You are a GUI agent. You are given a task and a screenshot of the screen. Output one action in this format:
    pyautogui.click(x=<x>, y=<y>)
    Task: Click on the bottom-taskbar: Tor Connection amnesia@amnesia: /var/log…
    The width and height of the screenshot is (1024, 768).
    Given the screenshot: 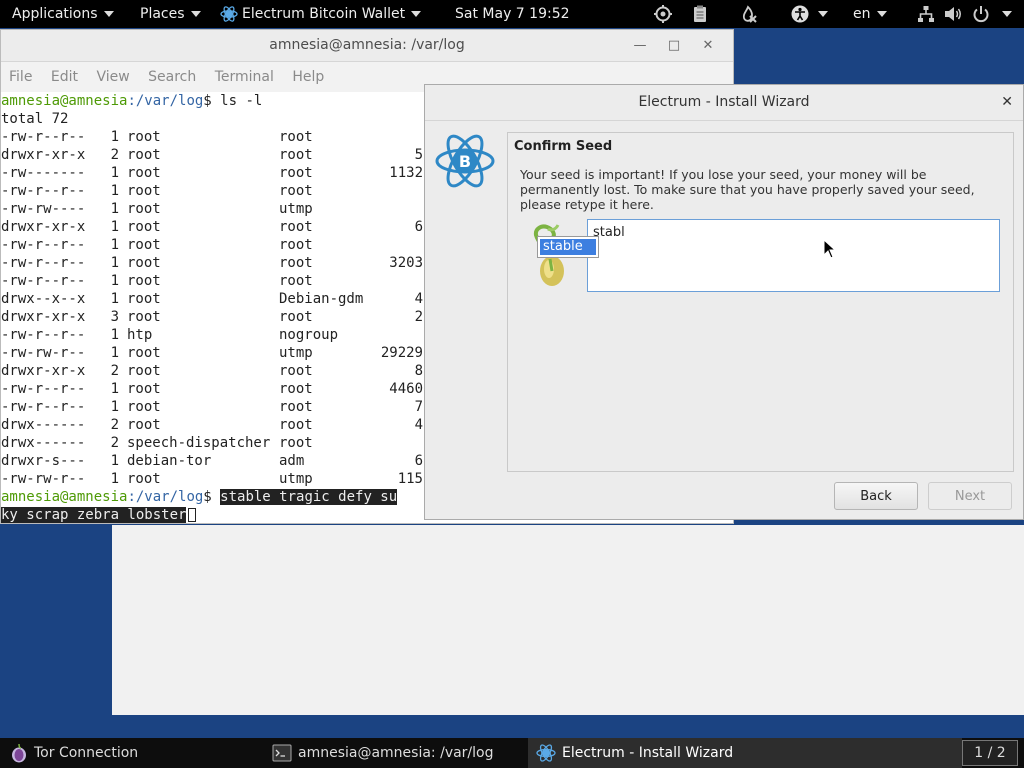 What is the action you would take?
    pyautogui.click(x=512, y=753)
    